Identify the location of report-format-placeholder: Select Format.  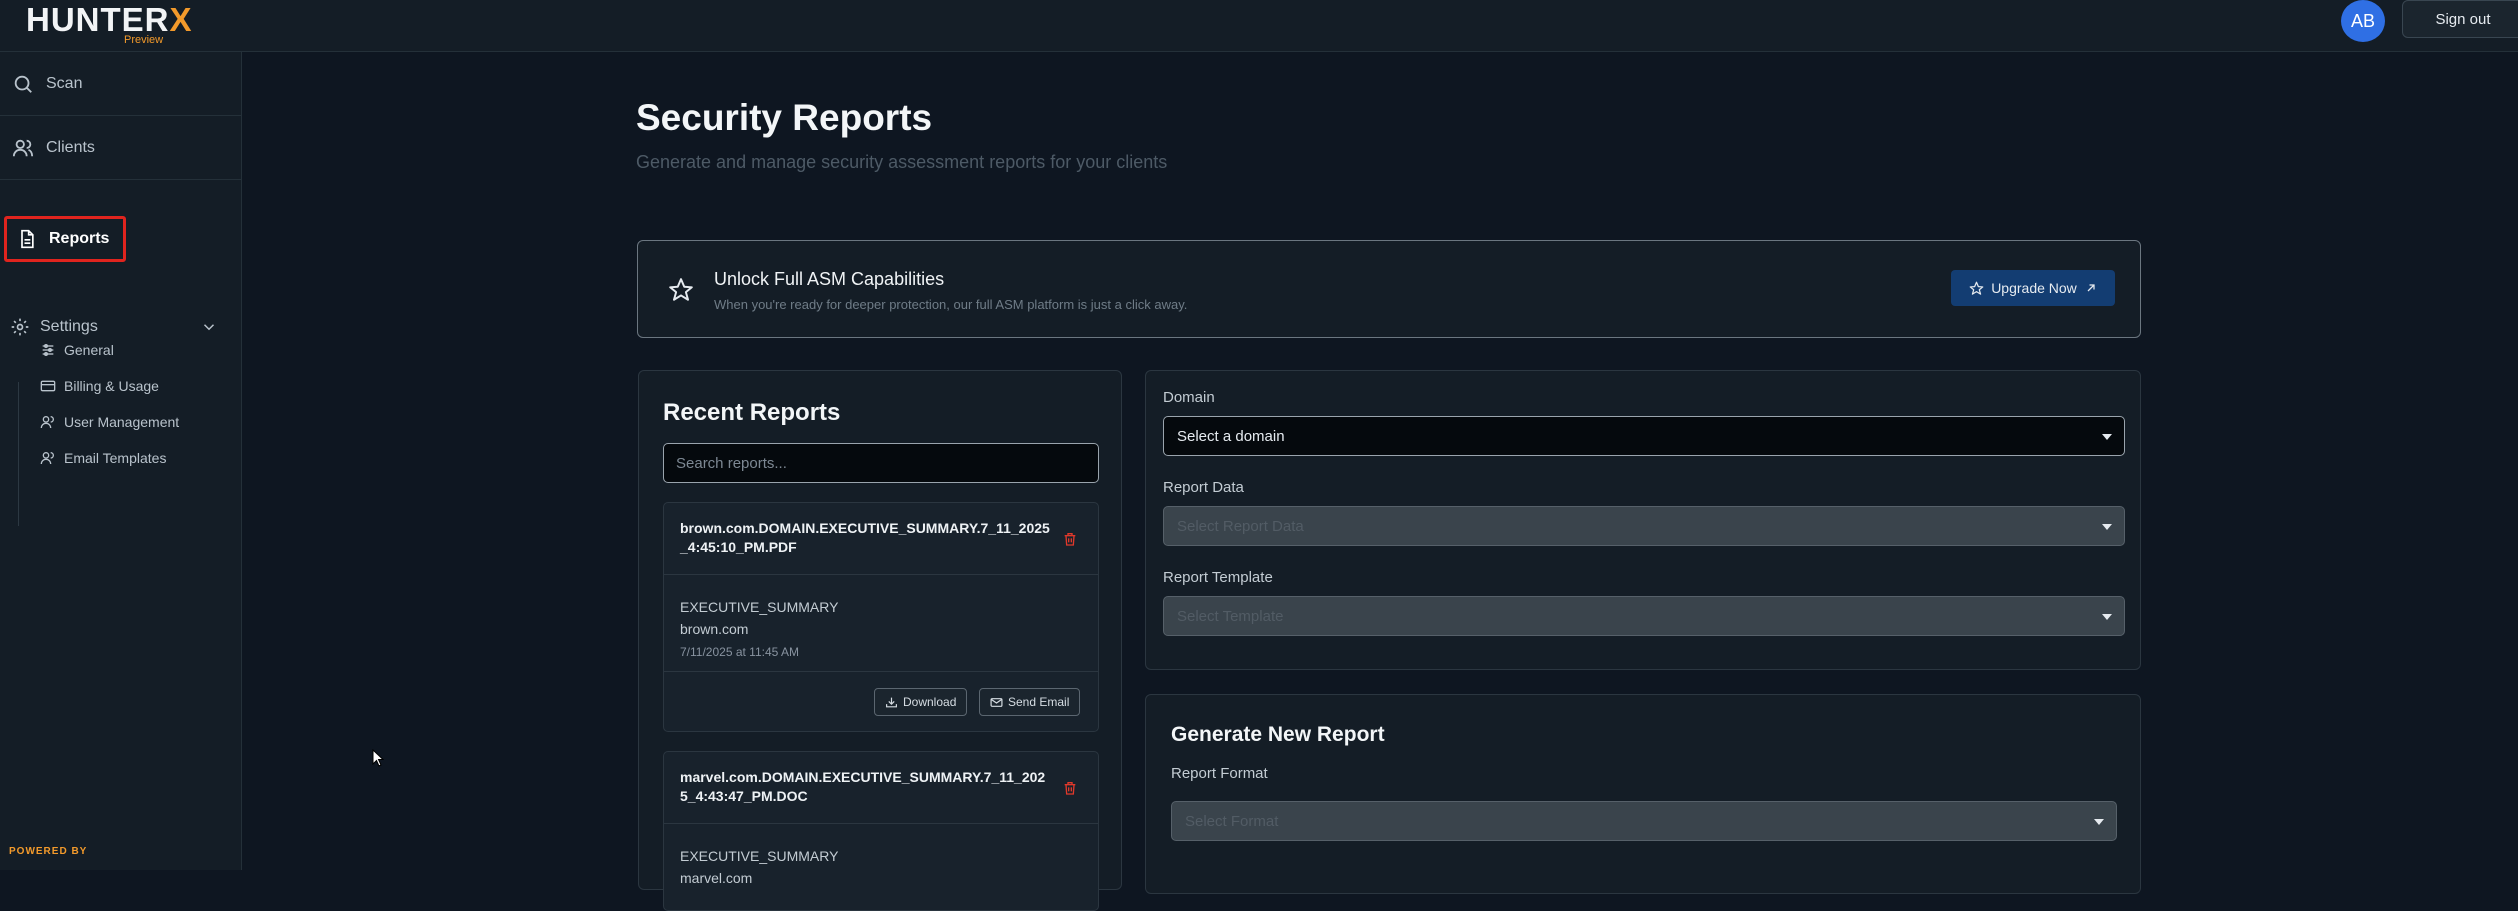
(1232, 821).